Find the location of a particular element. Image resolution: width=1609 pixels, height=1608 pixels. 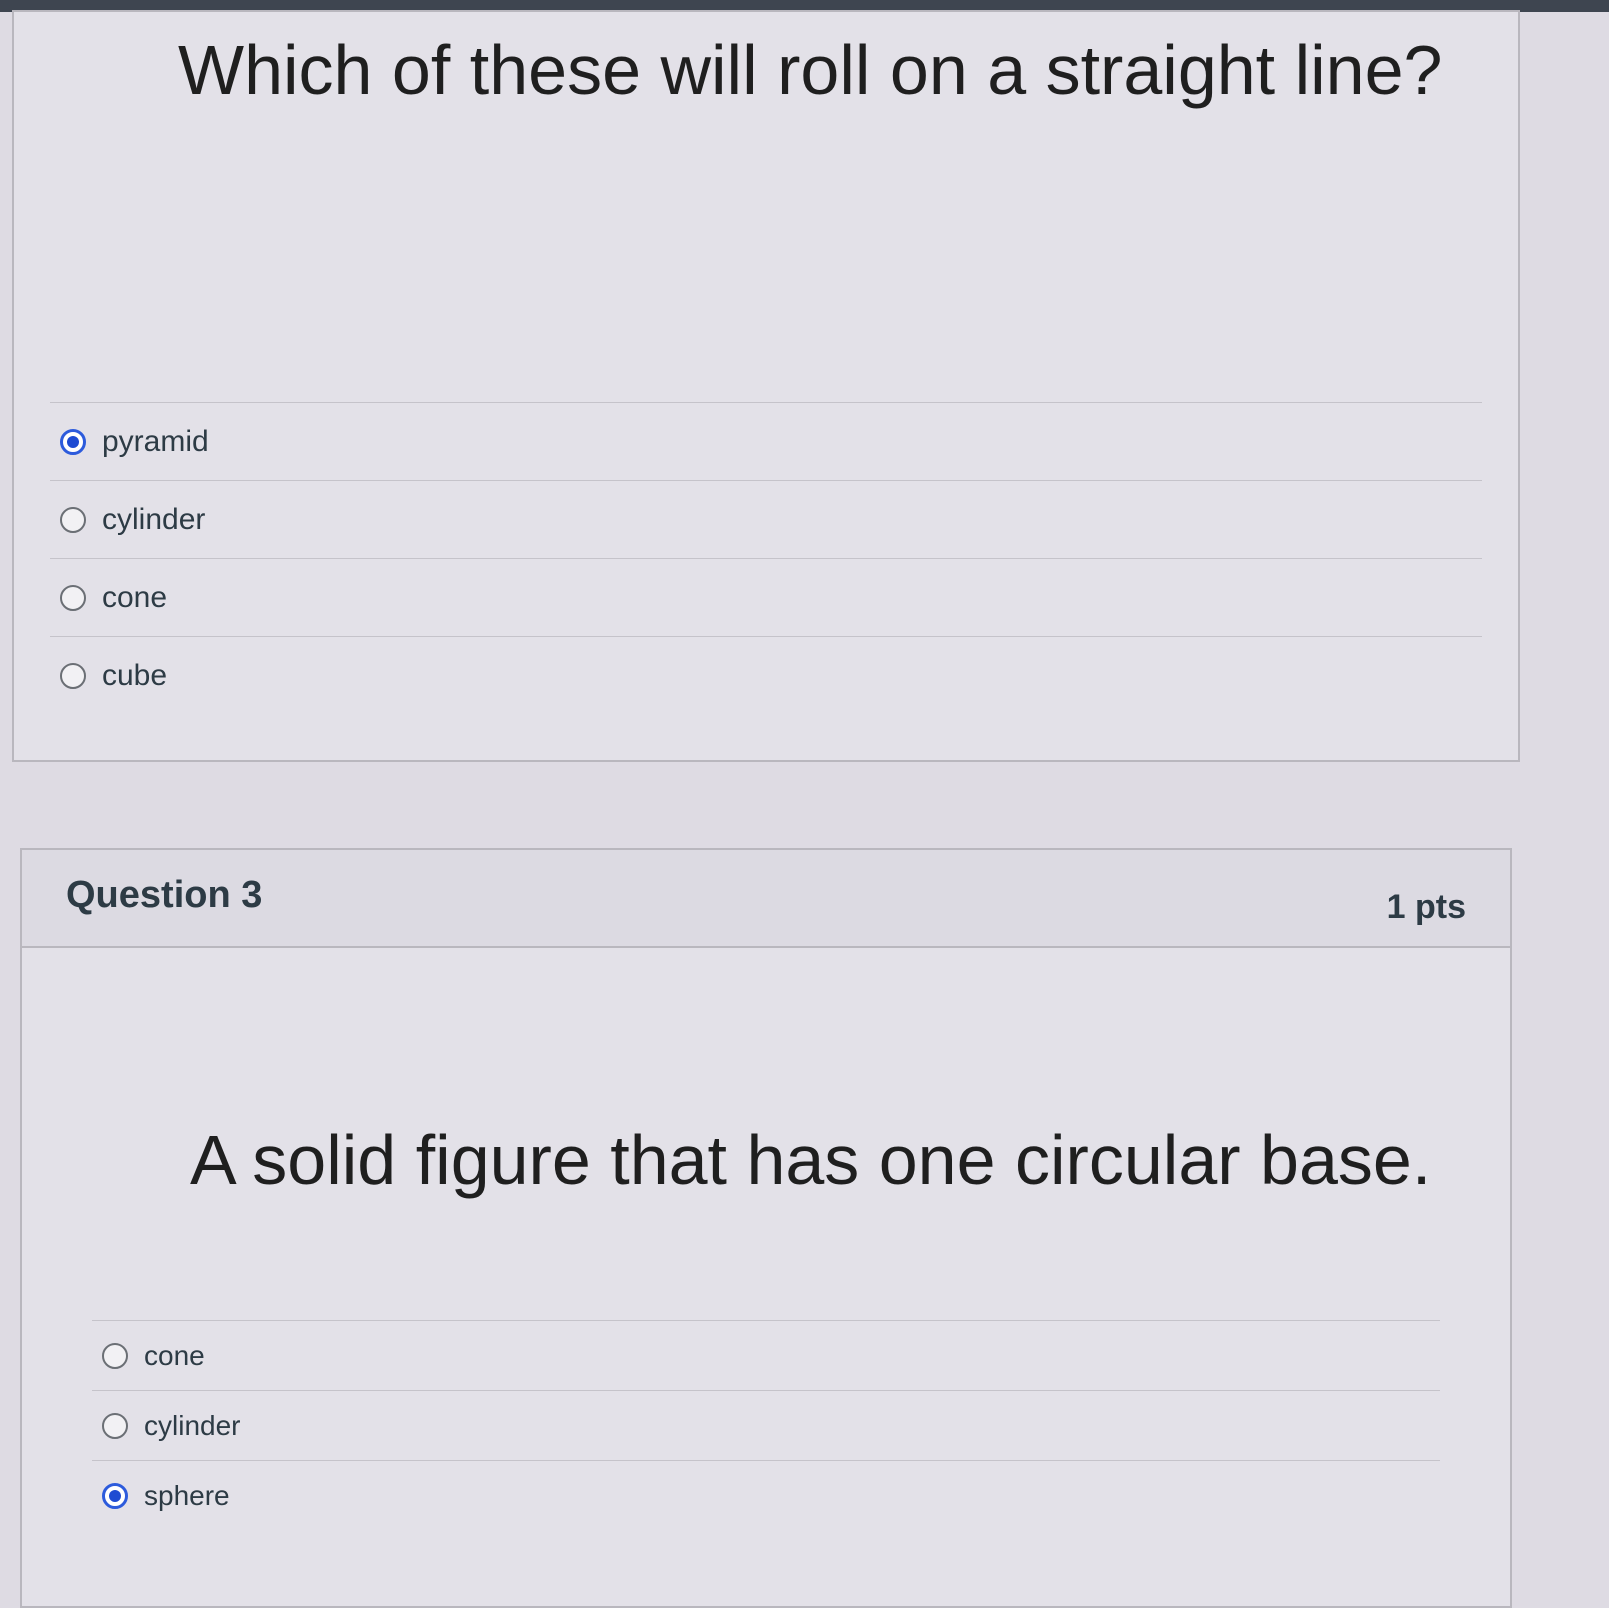

answer-option-sphere: sphere is located at coordinates (766, 1495).